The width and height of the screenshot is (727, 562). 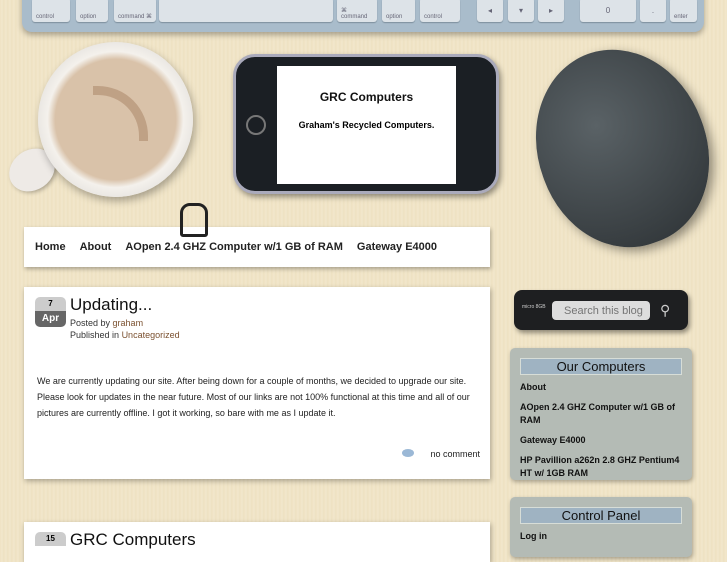 What do you see at coordinates (601, 515) in the screenshot?
I see `widget-title: Control Panel` at bounding box center [601, 515].